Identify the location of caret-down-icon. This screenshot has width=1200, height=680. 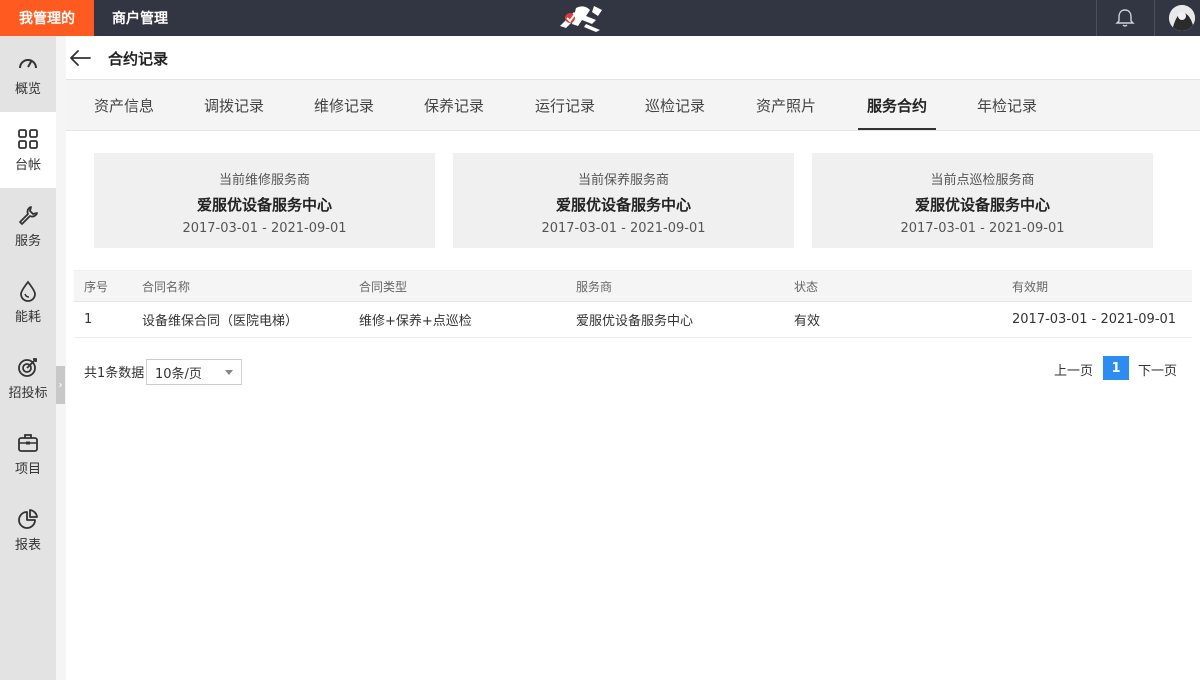
(229, 372).